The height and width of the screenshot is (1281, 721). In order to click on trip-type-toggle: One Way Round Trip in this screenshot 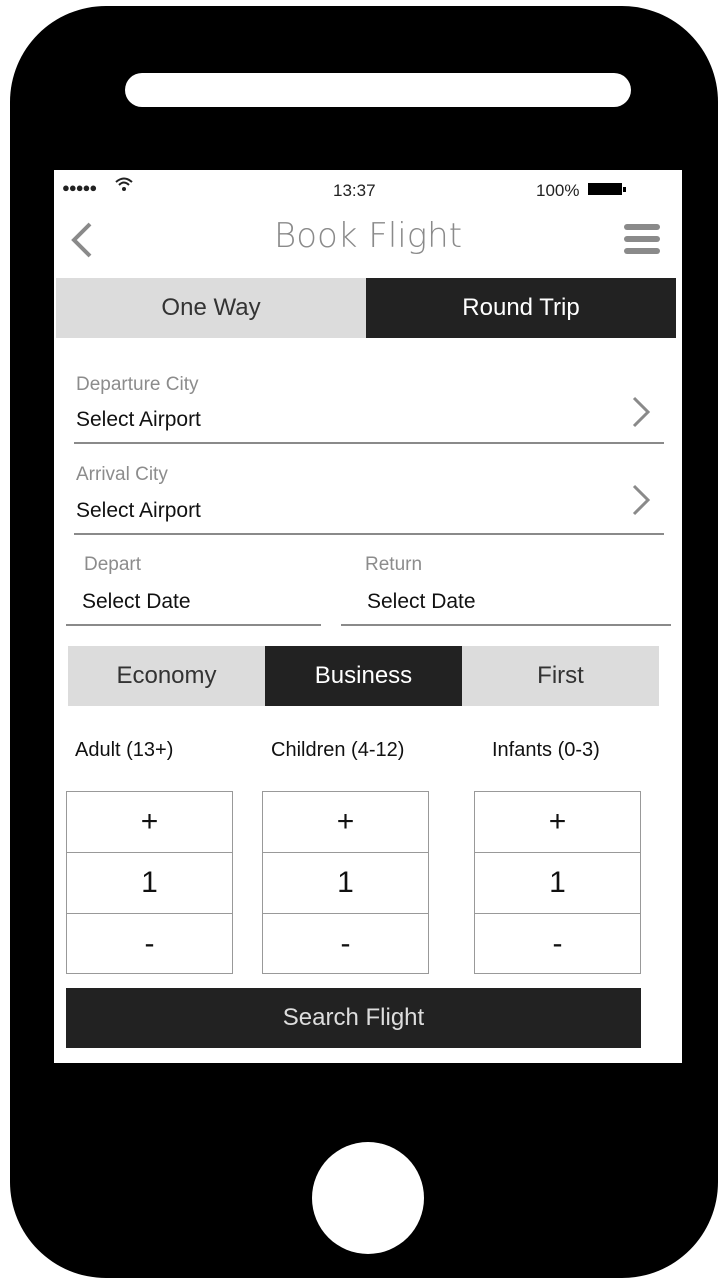, I will do `click(366, 308)`.